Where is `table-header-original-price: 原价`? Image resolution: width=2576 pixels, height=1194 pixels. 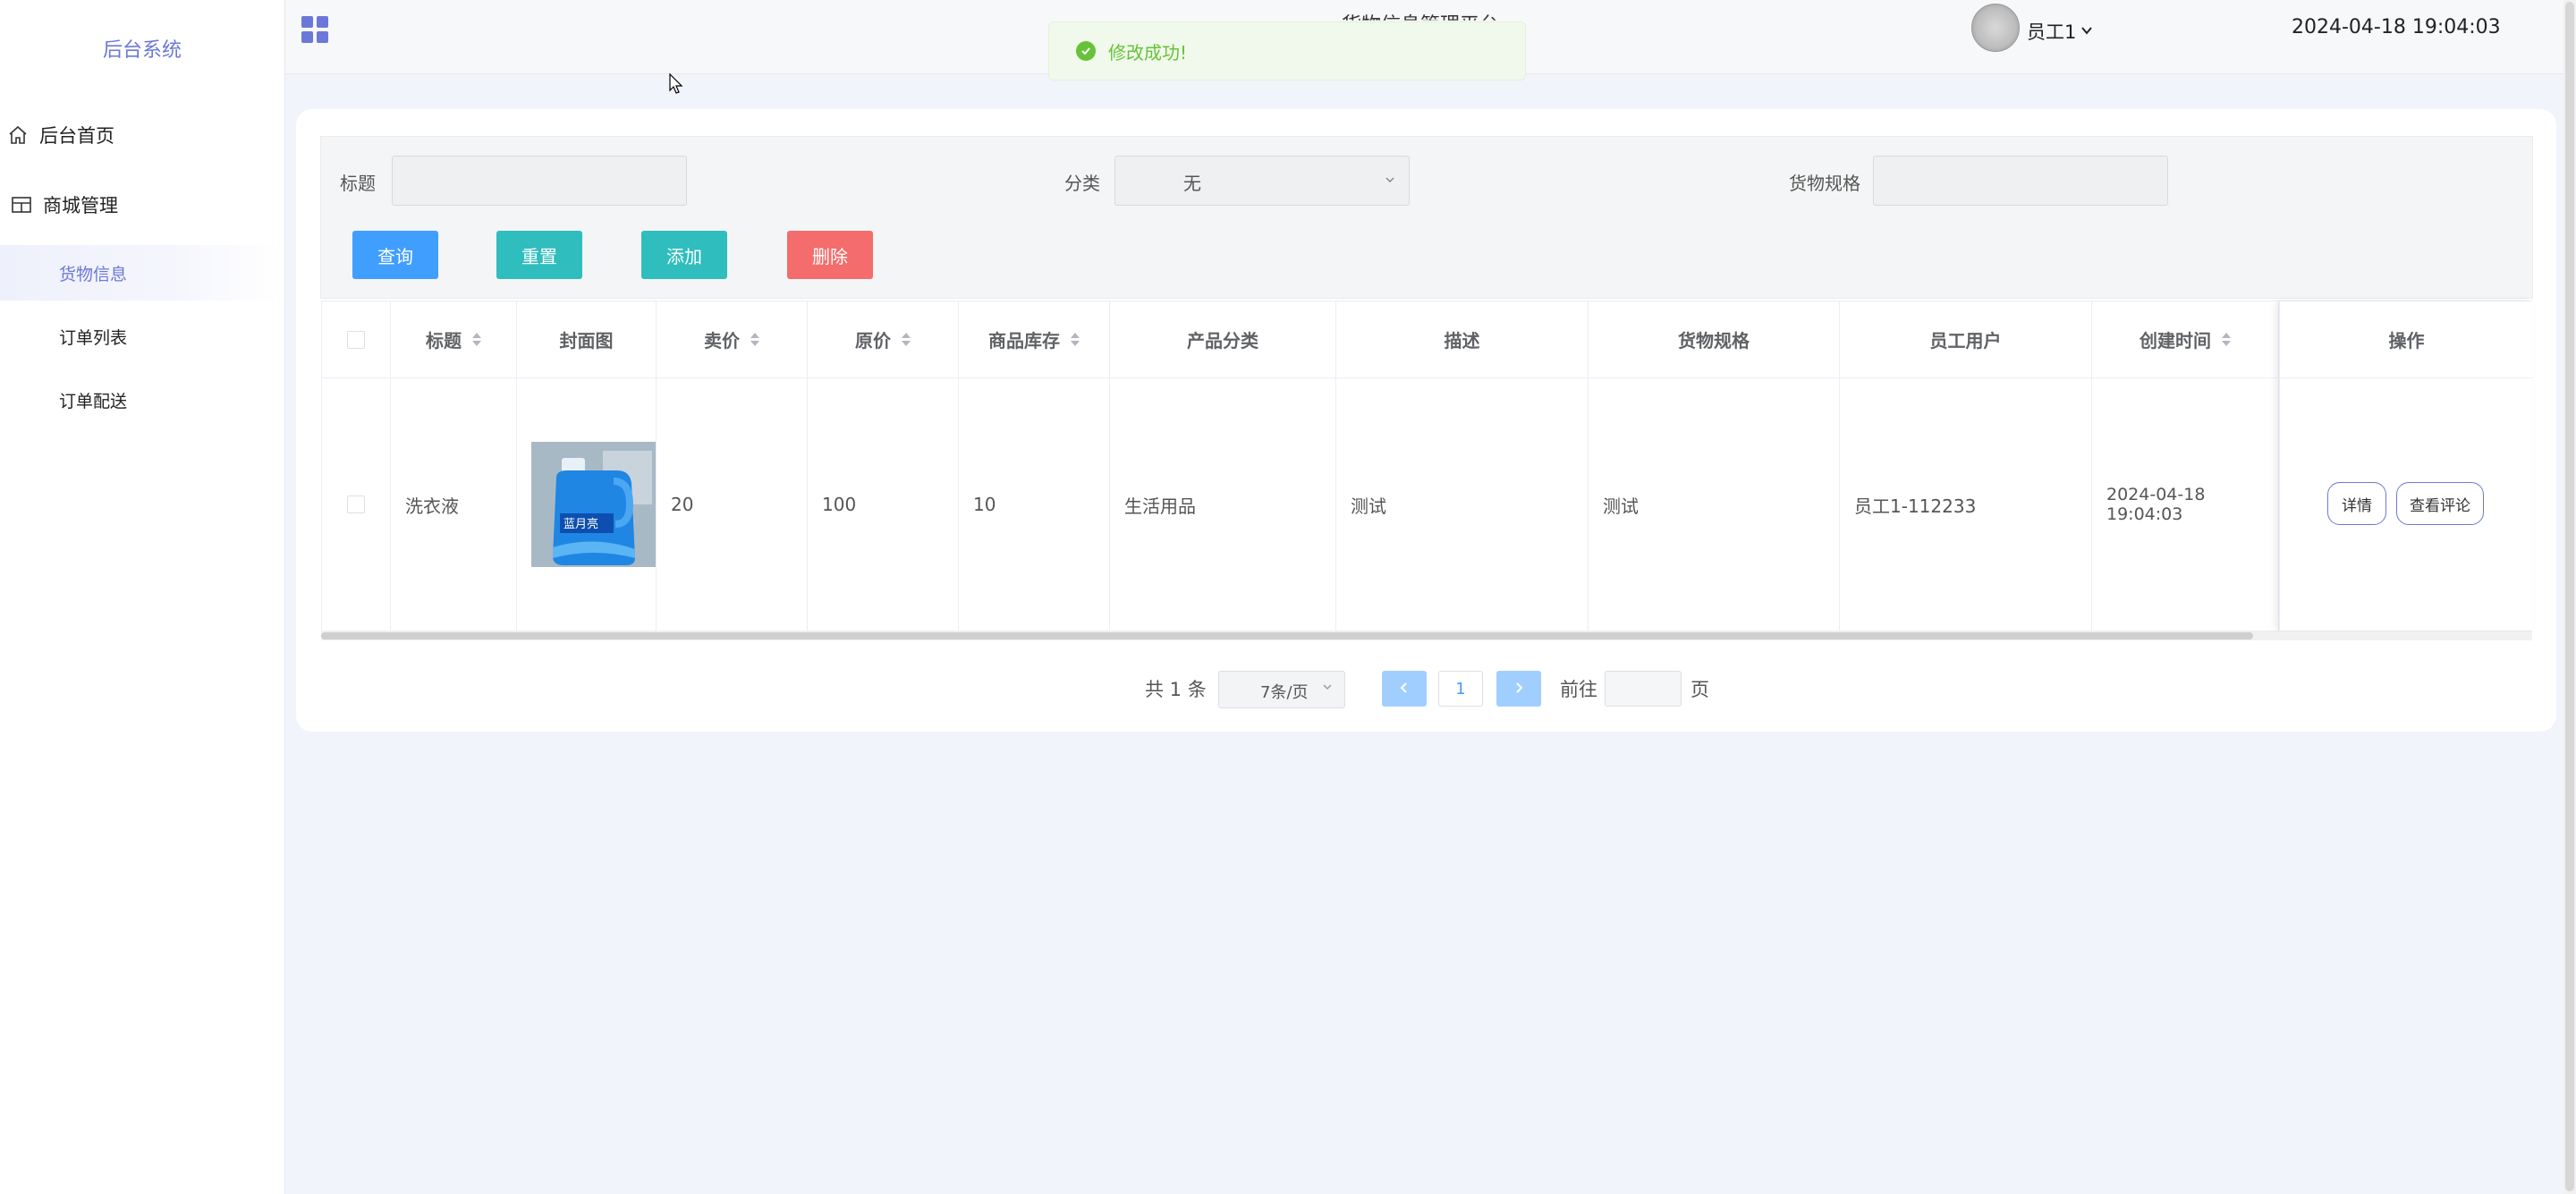 table-header-original-price: 原价 is located at coordinates (883, 339).